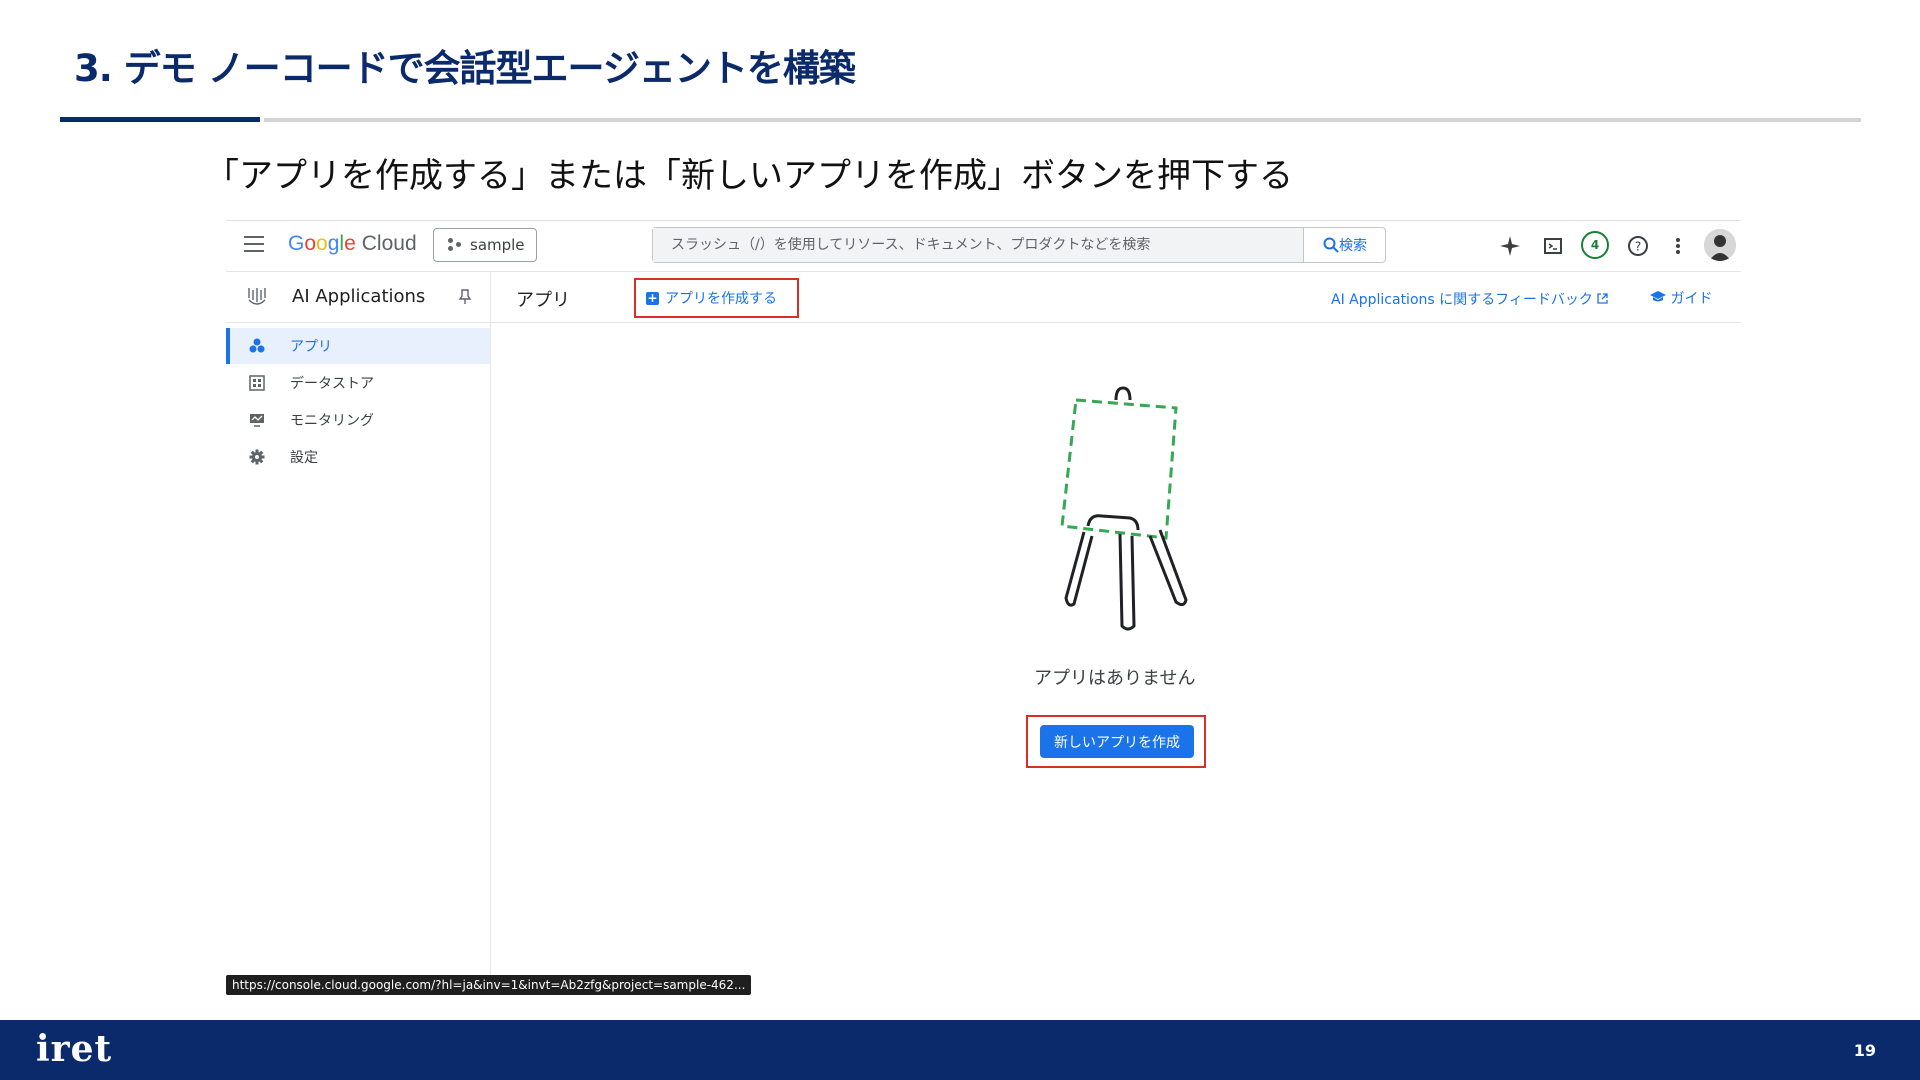 This screenshot has width=1920, height=1080. Describe the element at coordinates (332, 384) in the screenshot. I see `sidebar-item-label: データストア` at that location.